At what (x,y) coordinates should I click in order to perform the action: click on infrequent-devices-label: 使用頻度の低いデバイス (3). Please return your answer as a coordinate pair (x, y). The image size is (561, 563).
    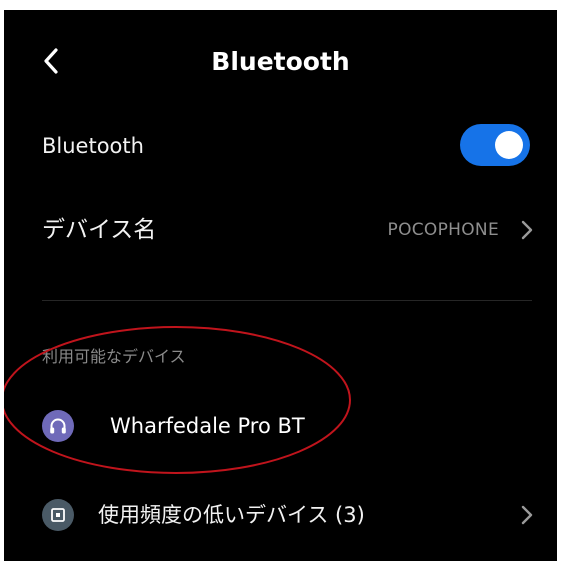
    Looking at the image, I should click on (231, 515).